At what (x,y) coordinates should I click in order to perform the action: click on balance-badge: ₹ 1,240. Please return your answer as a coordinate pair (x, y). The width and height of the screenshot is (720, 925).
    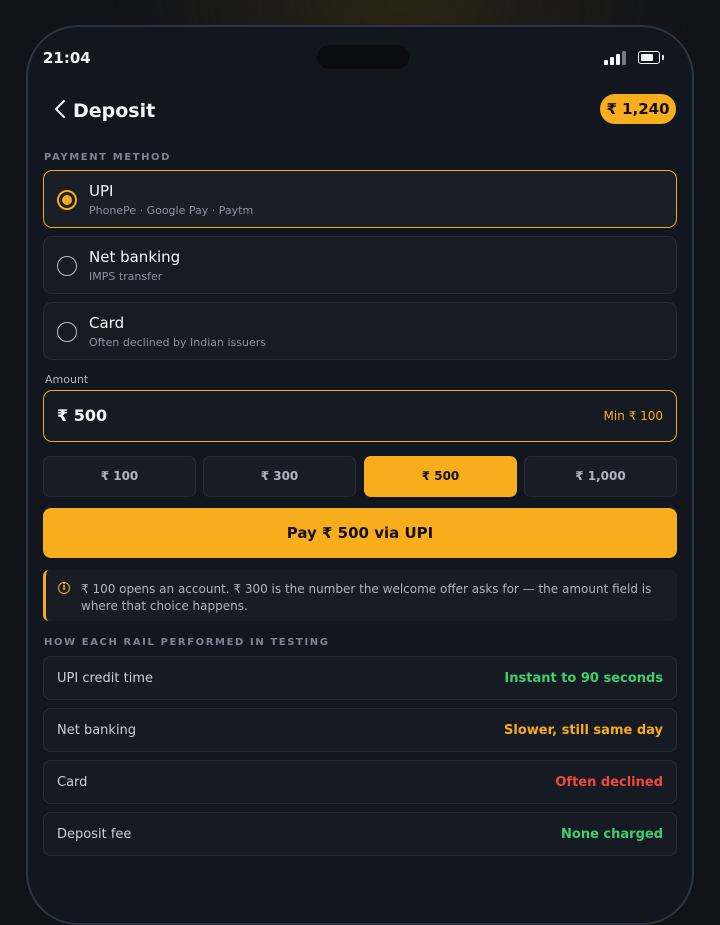
    Looking at the image, I should click on (638, 109).